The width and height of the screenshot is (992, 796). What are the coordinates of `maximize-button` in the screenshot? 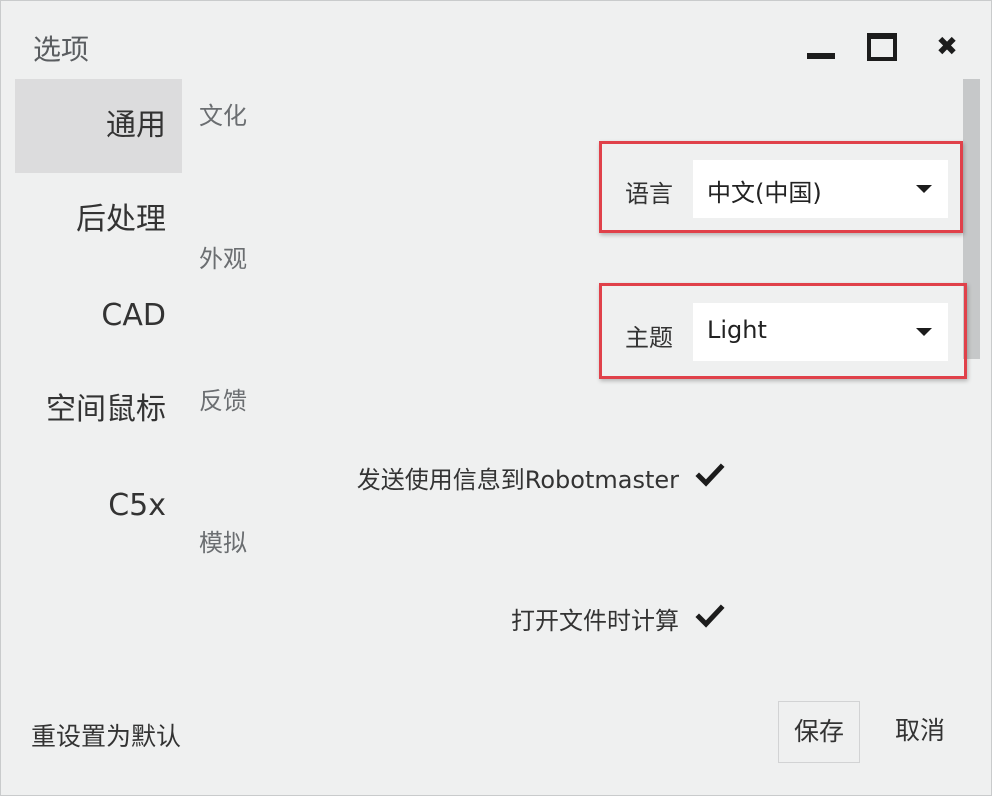 It's located at (882, 47).